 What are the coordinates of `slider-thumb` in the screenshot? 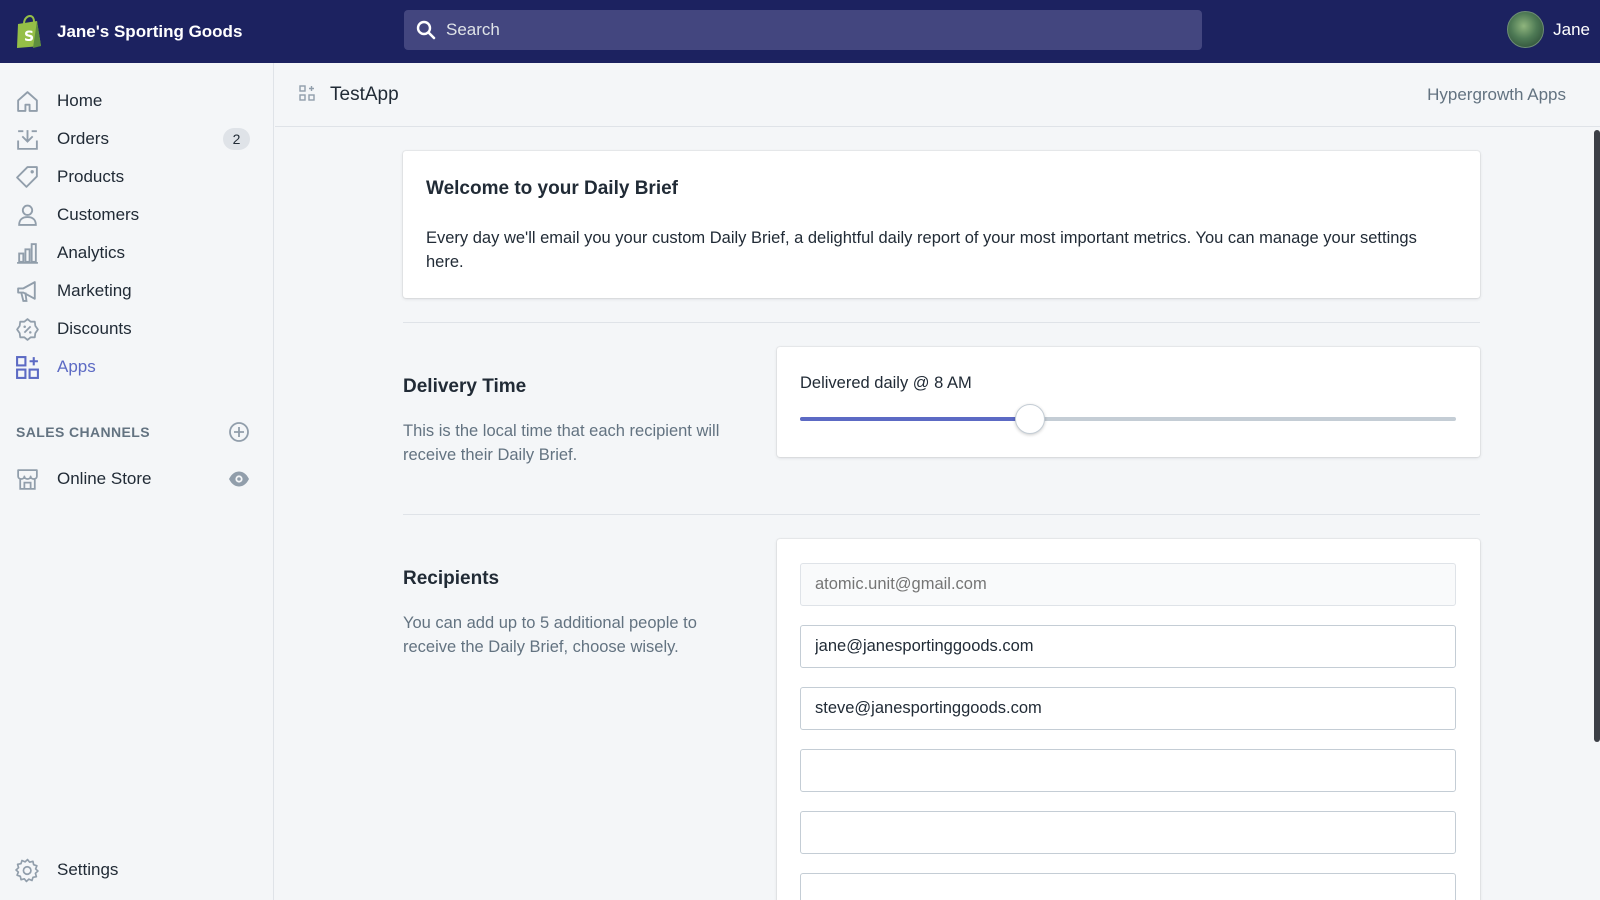 It's located at (1030, 419).